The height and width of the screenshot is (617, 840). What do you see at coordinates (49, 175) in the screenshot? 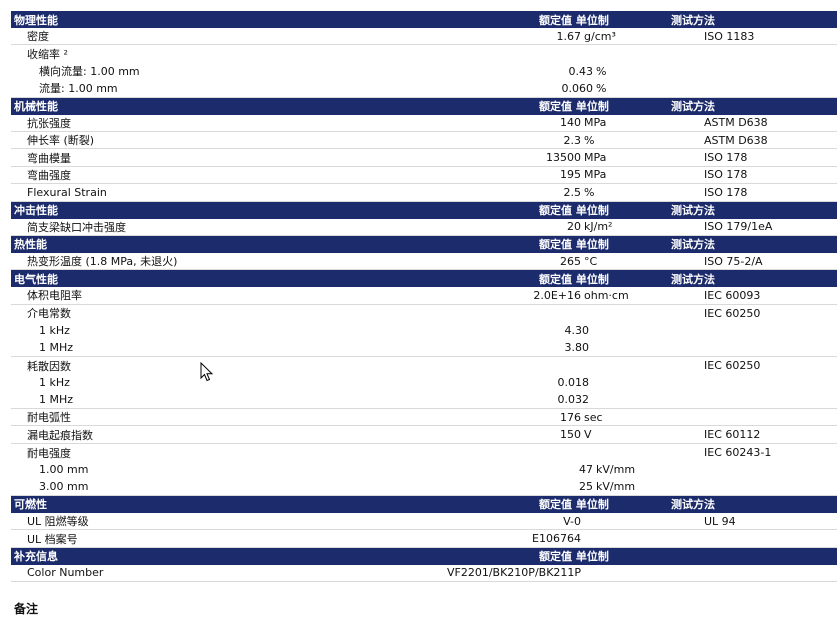
I see `property-name: 弯曲强度` at bounding box center [49, 175].